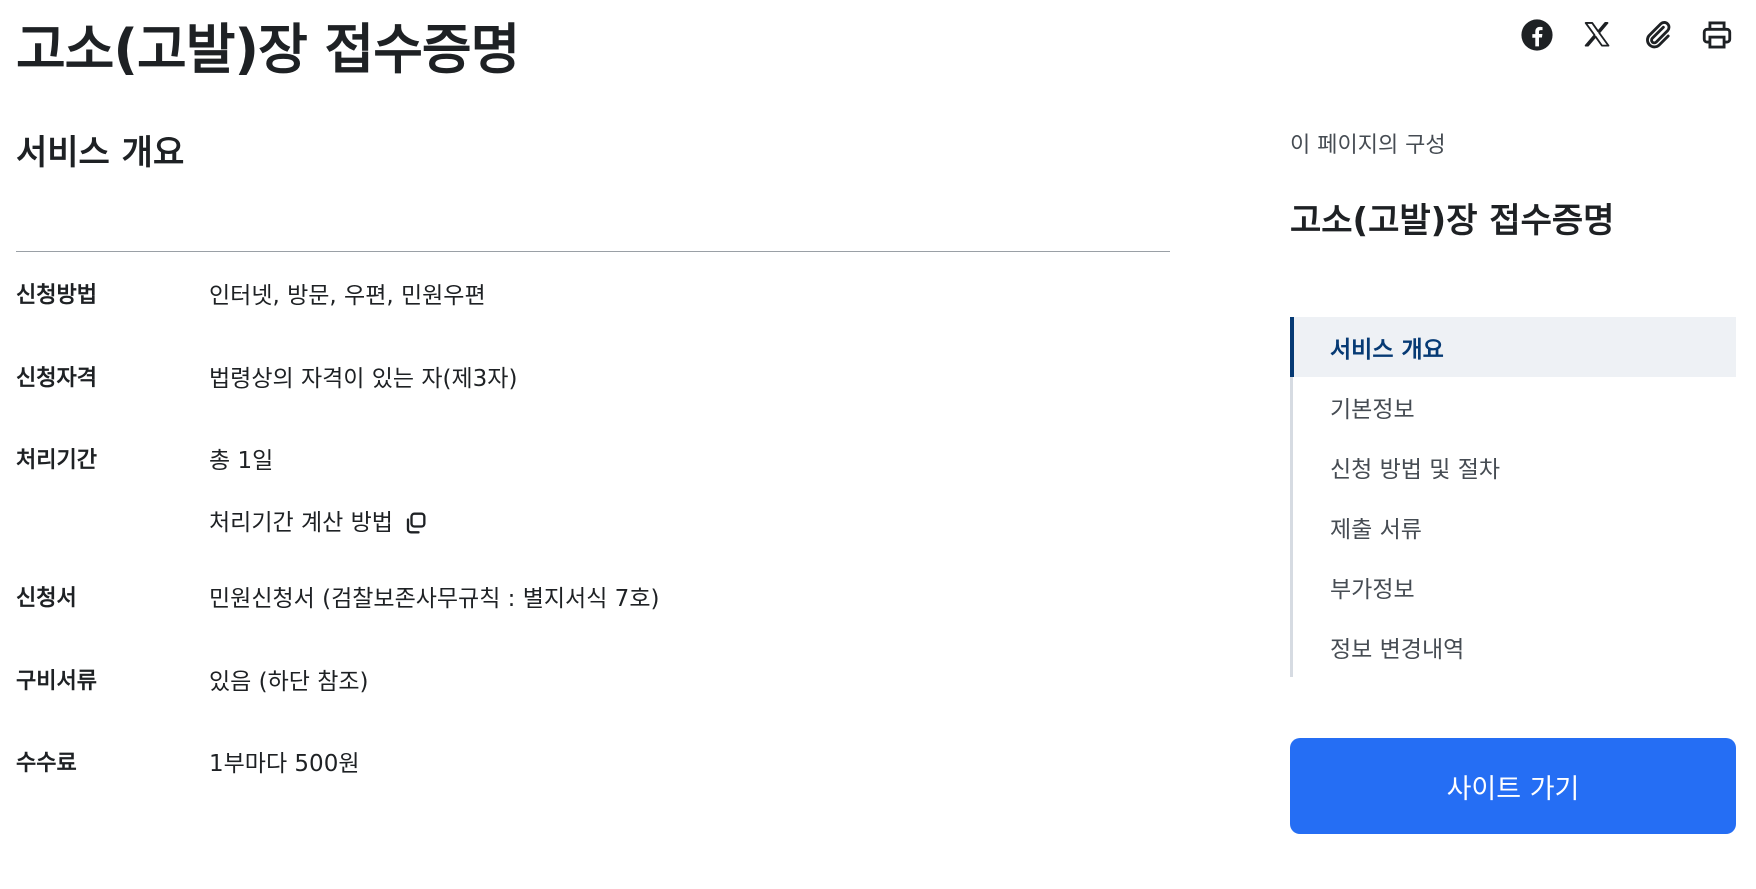  Describe the element at coordinates (268, 49) in the screenshot. I see `page-title: 고소(고발)장 접수증명` at that location.